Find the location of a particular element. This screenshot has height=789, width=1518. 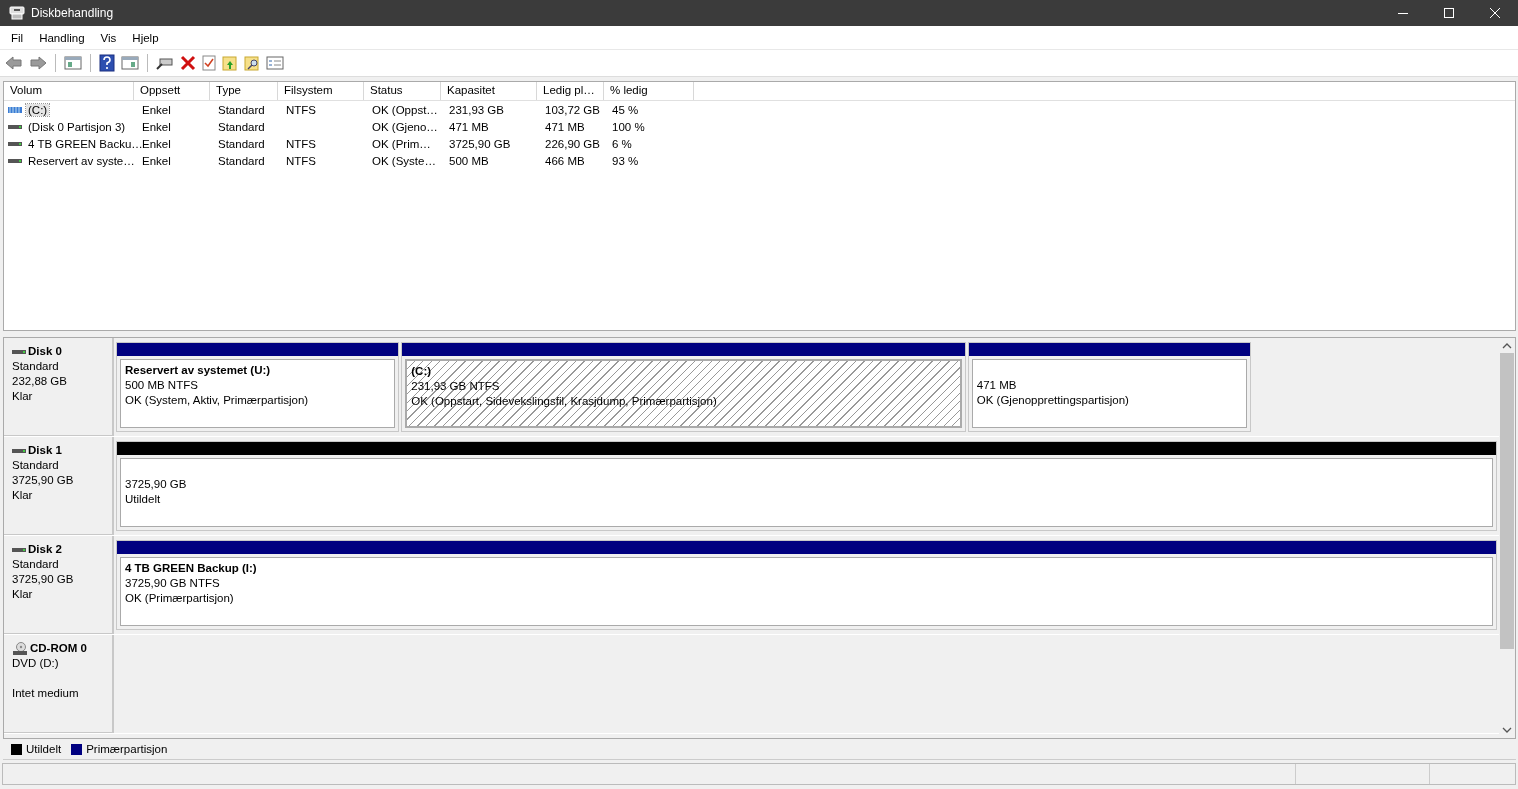

help-icon is located at coordinates (107, 63).